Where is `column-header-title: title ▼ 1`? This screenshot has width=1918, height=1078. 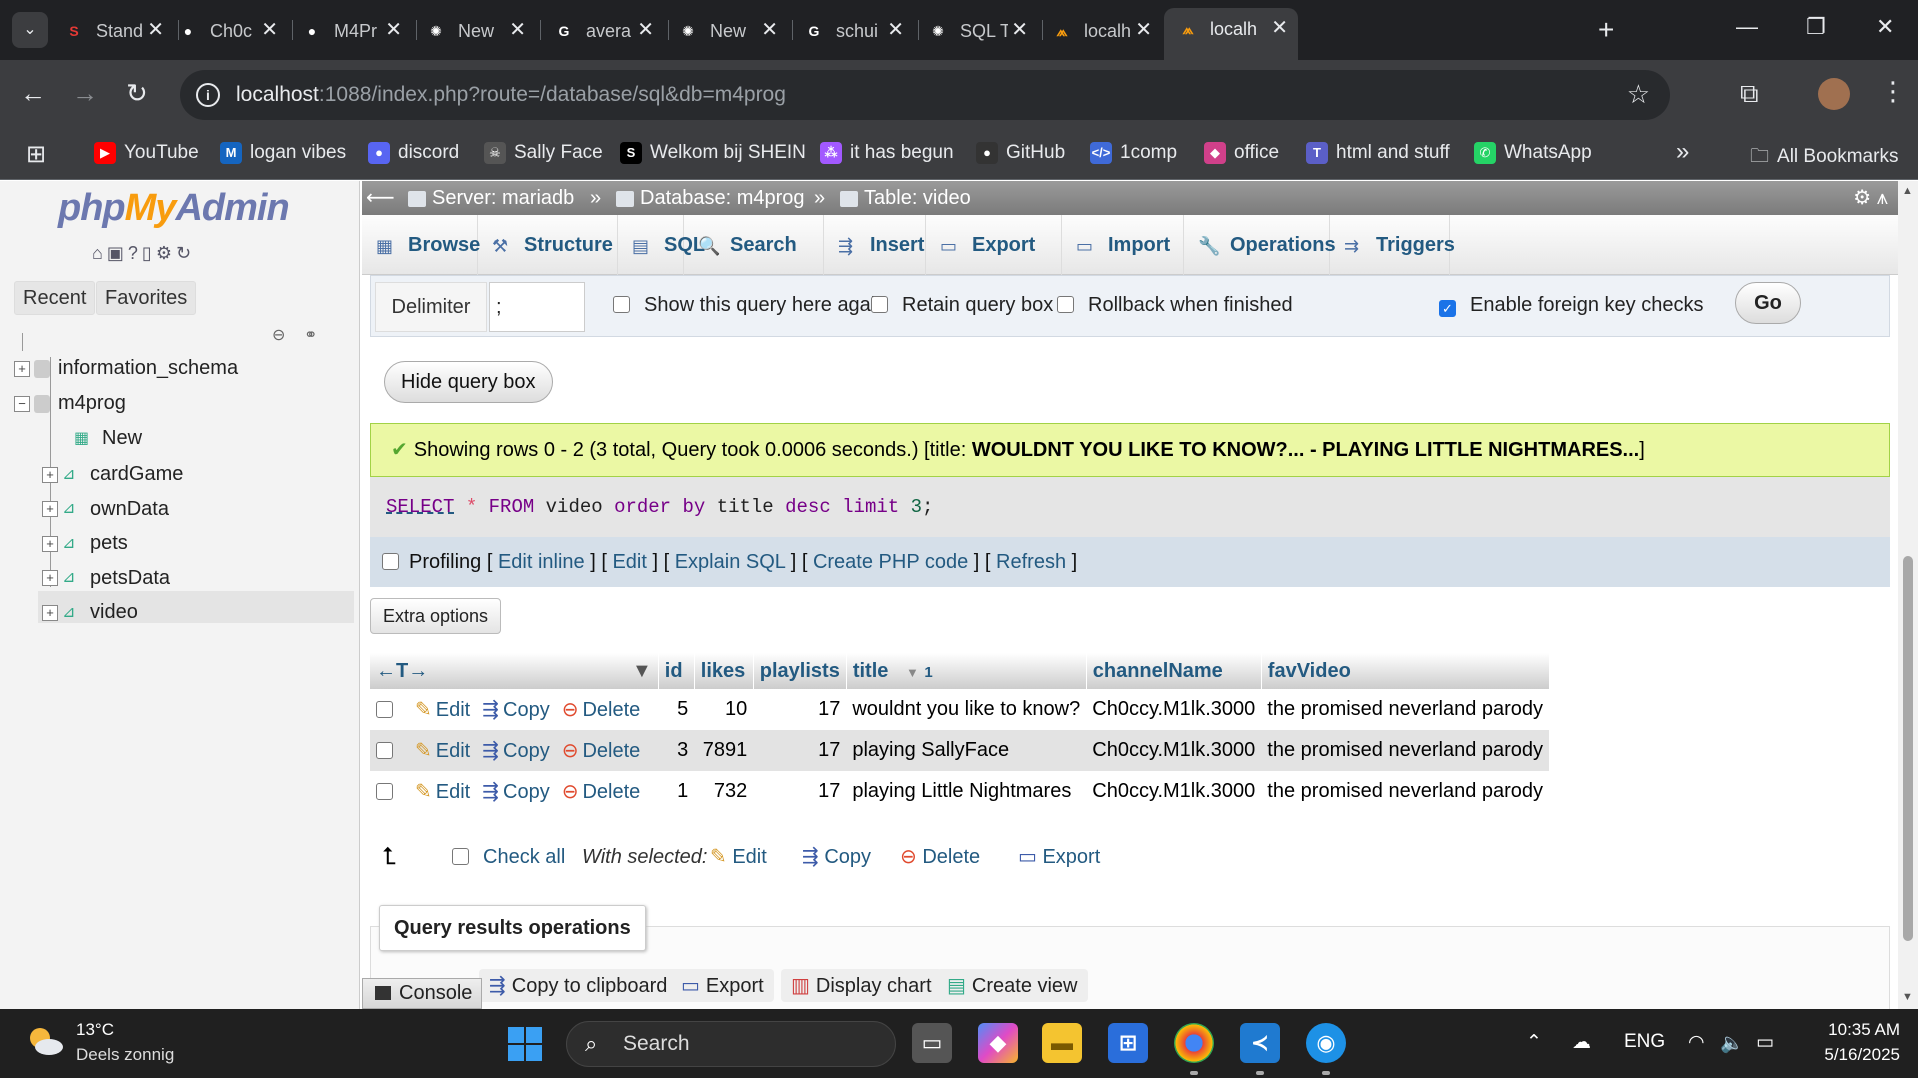
column-header-title: title ▼ 1 is located at coordinates (966, 671).